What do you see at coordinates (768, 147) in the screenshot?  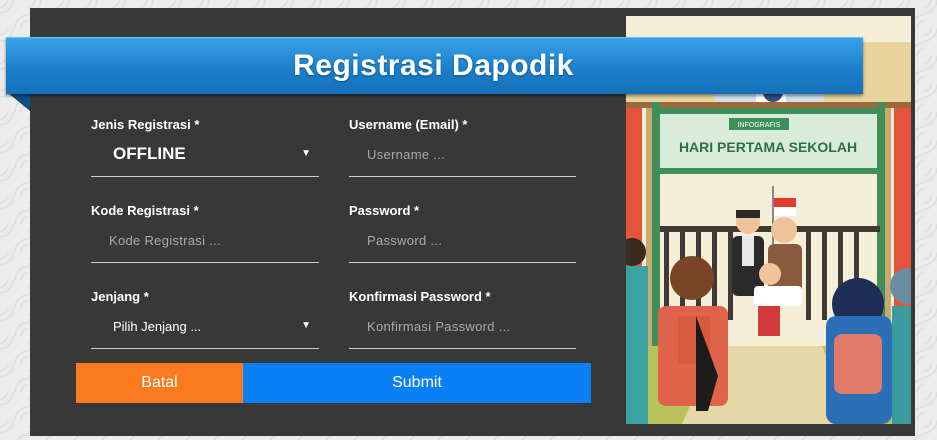 I see `banner-text: HARI PERTAMA SEKOLAH` at bounding box center [768, 147].